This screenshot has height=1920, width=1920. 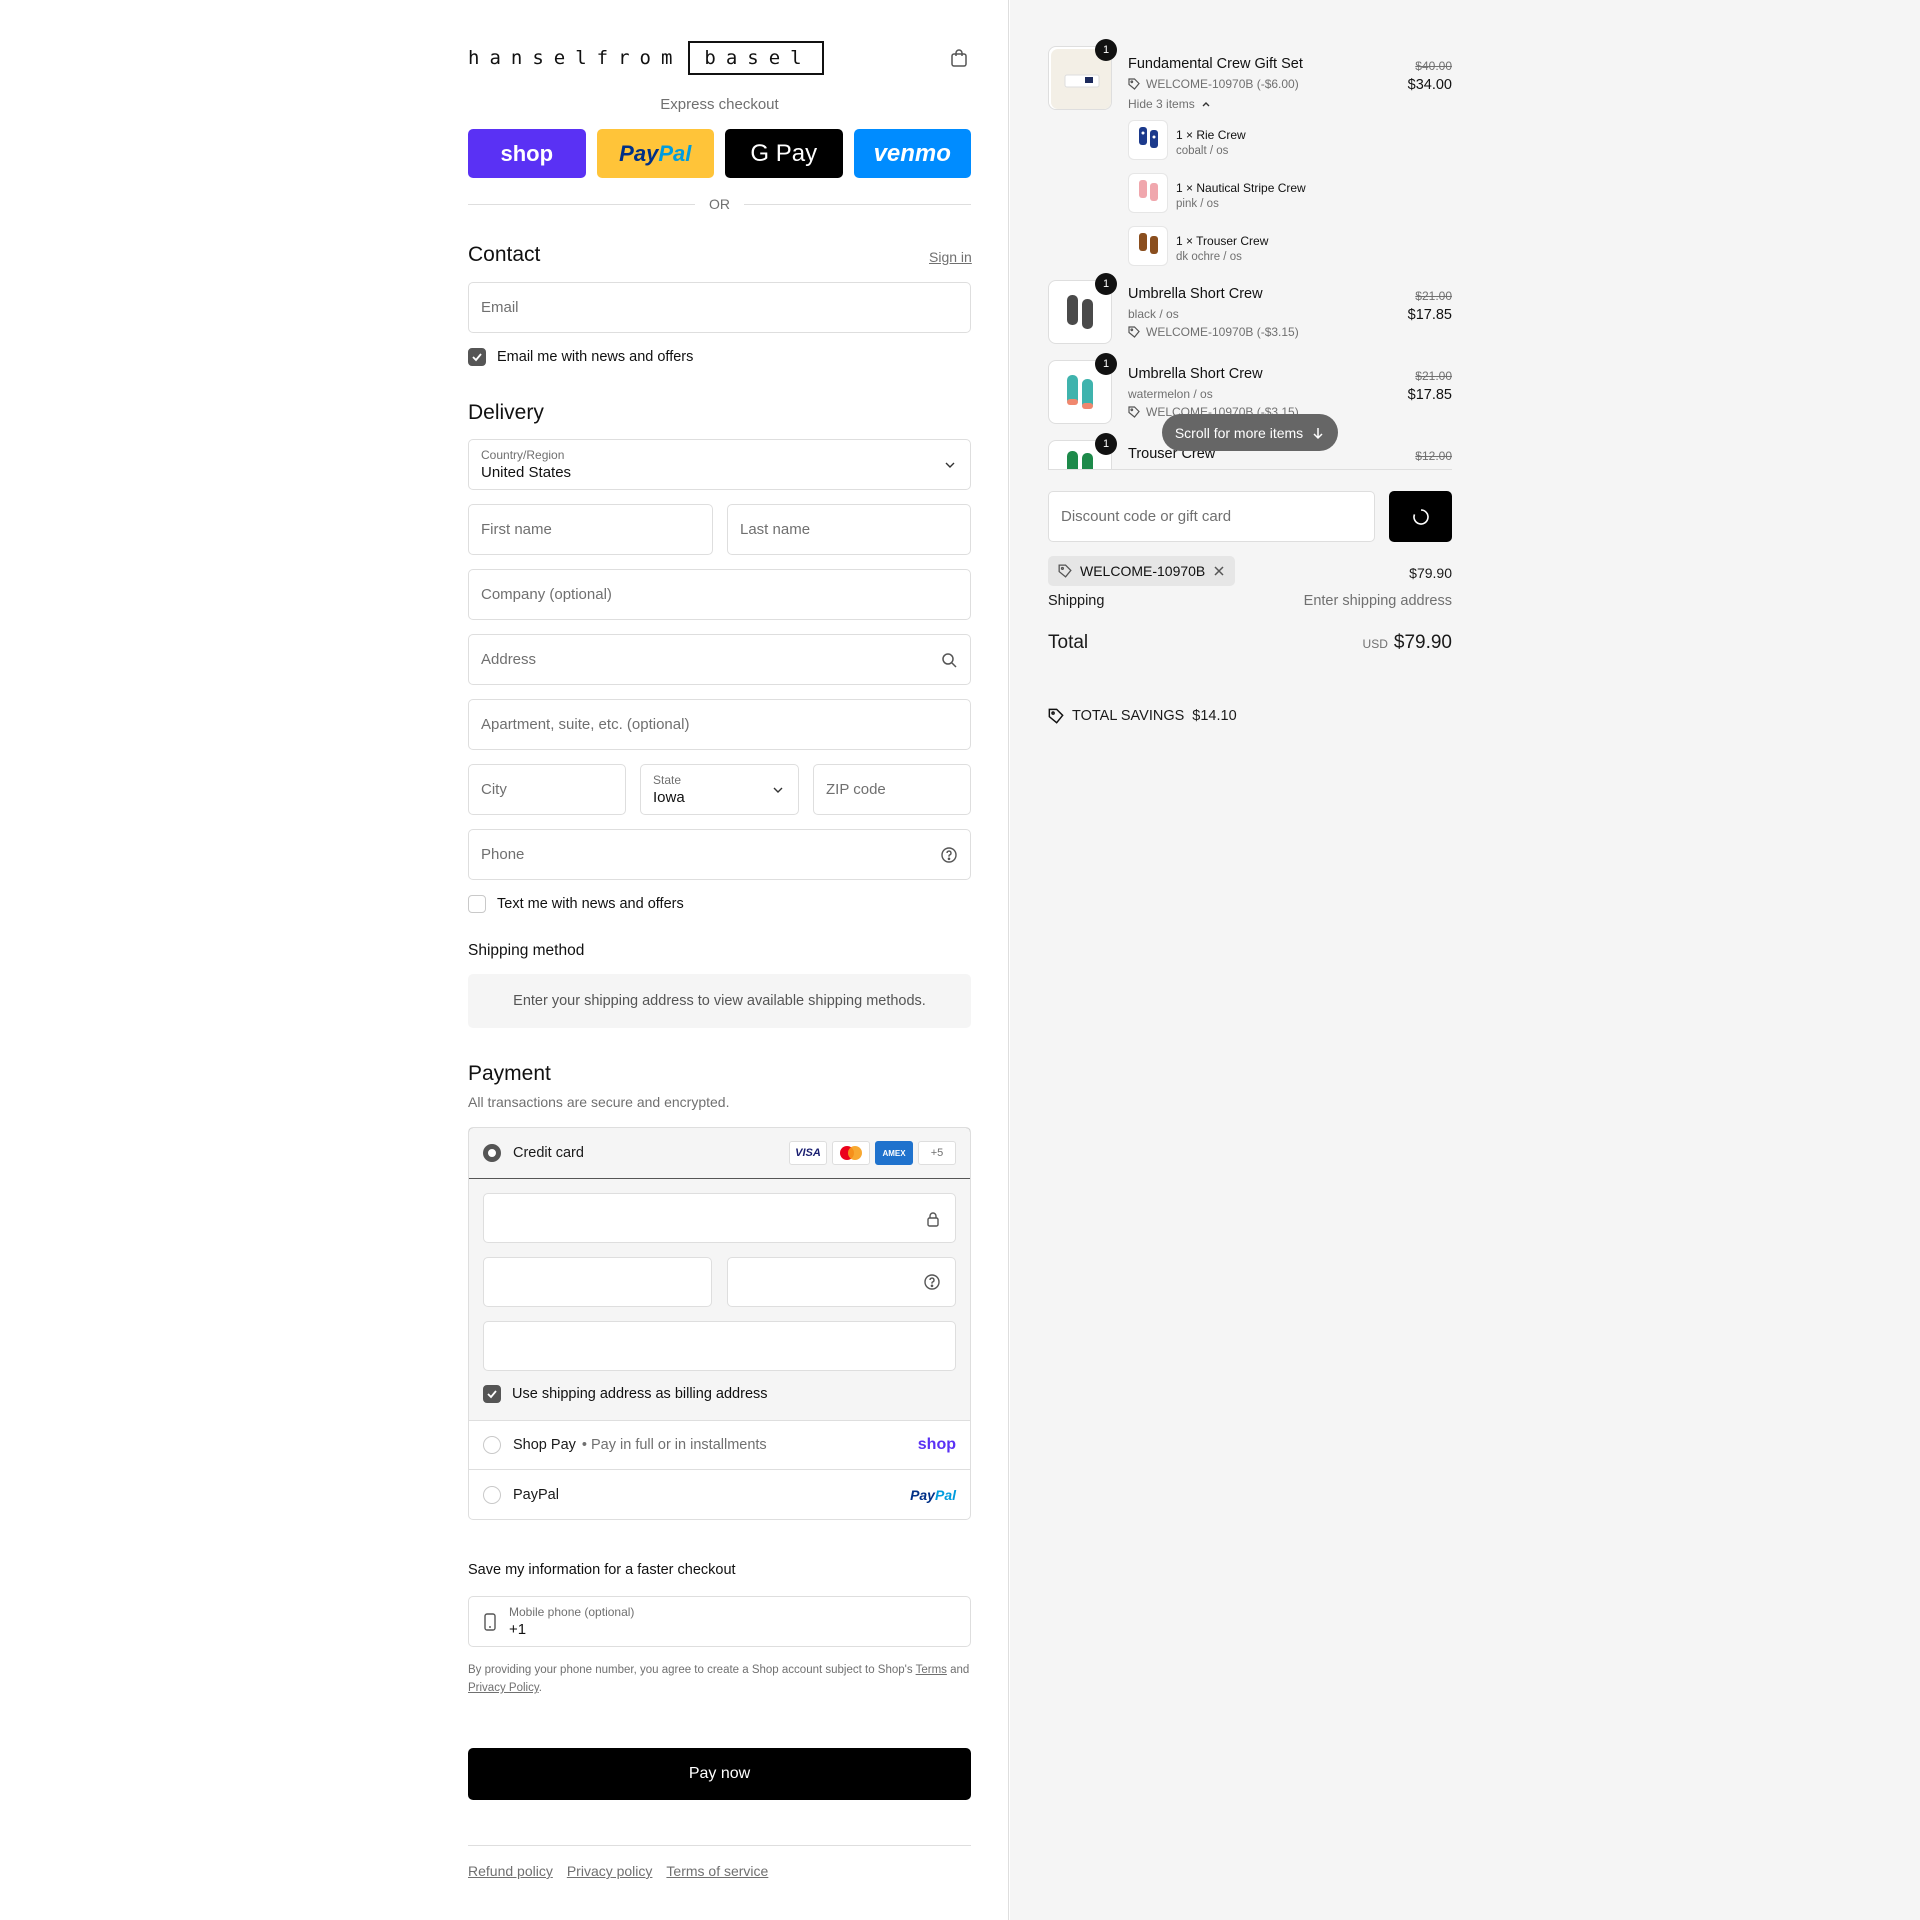 What do you see at coordinates (1153, 314) in the screenshot?
I see `item-variant: black / os` at bounding box center [1153, 314].